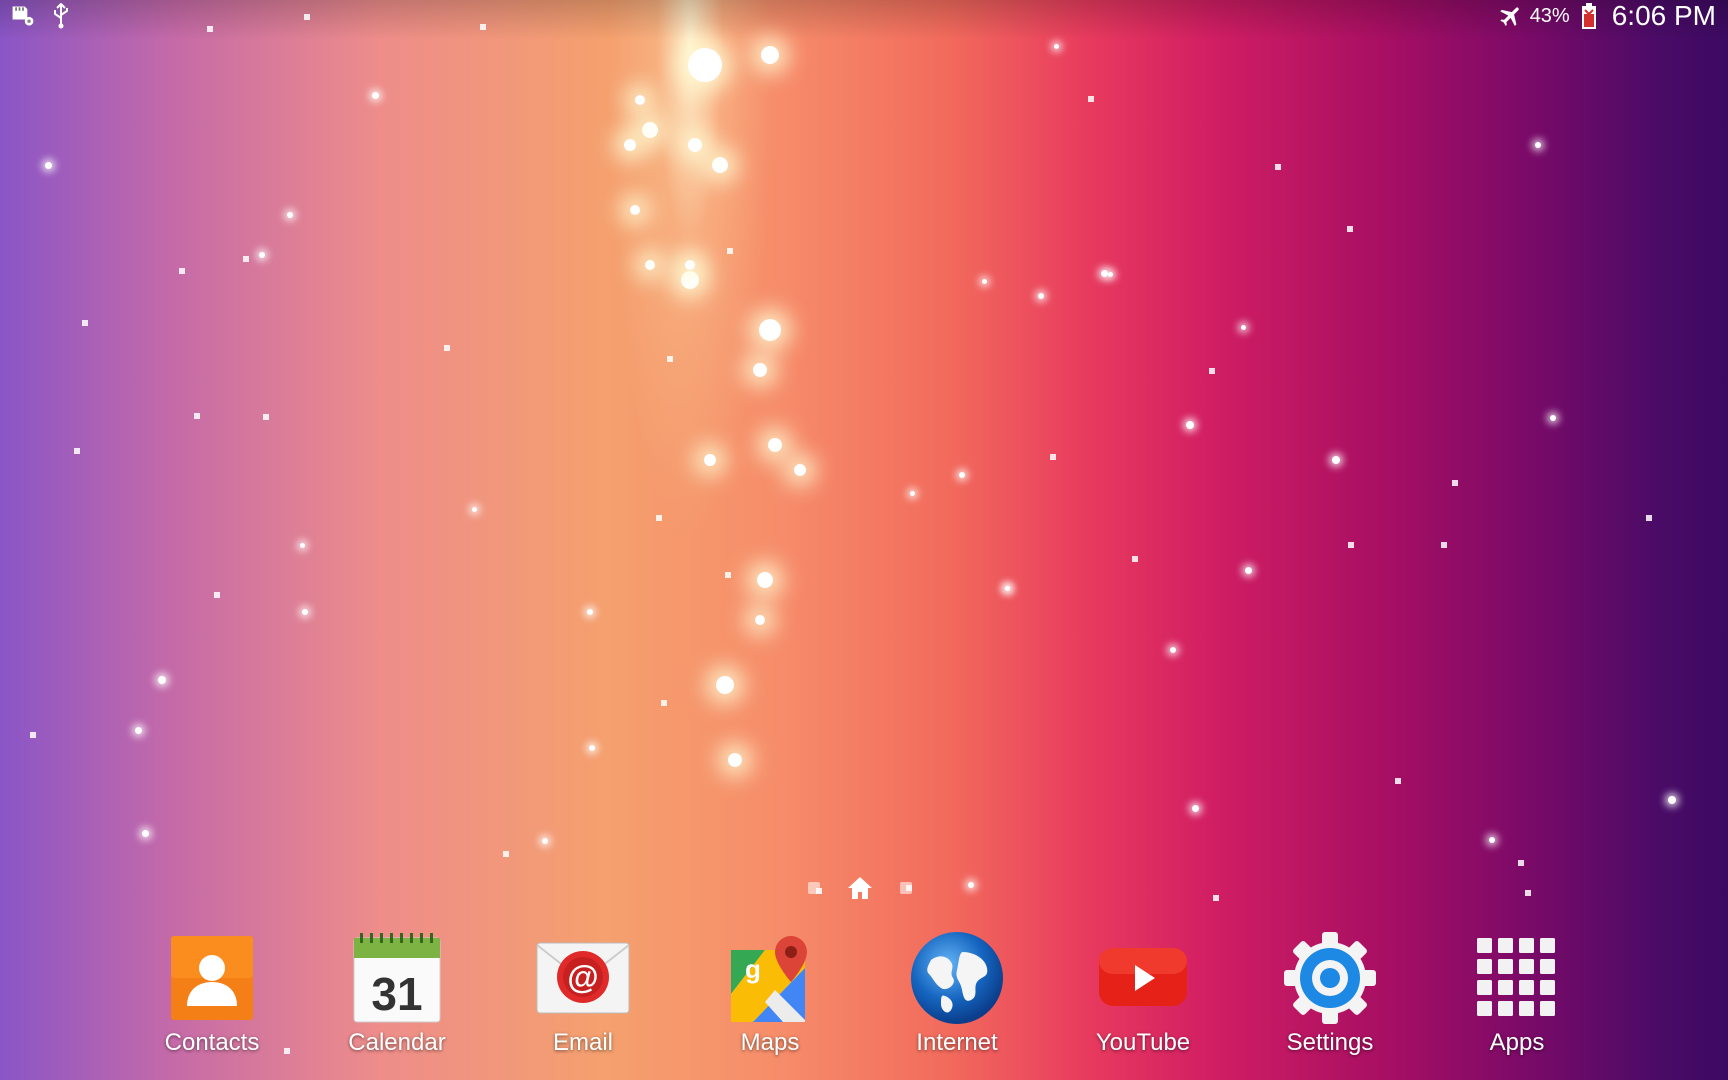  Describe the element at coordinates (1143, 978) in the screenshot. I see `youtube-icon` at that location.